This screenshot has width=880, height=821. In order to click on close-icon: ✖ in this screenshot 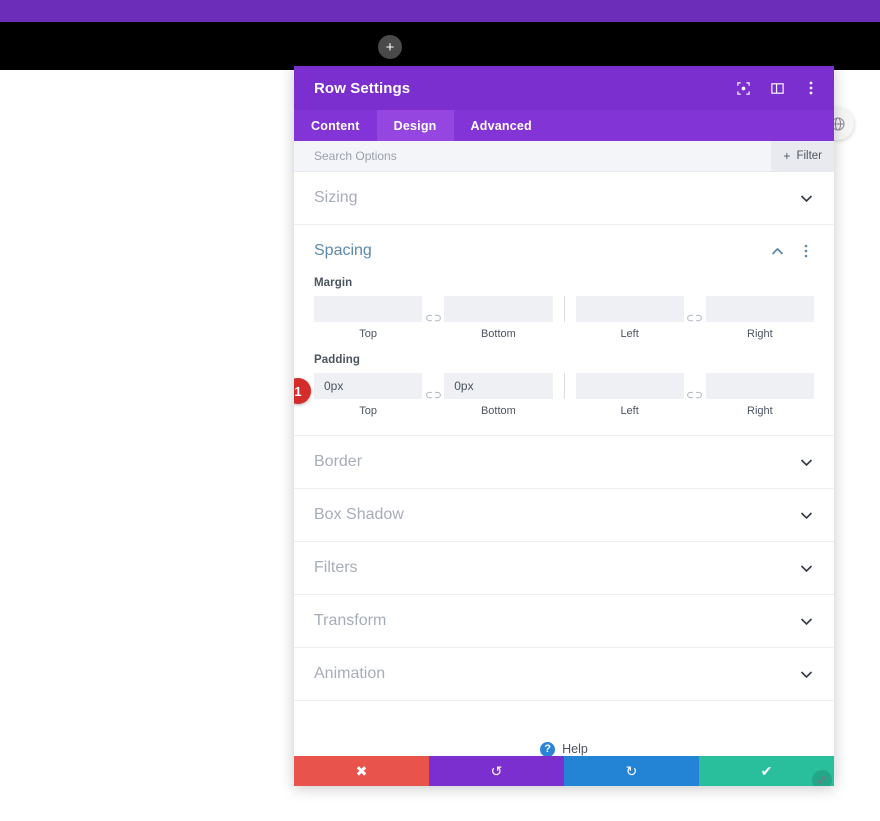, I will do `click(361, 770)`.